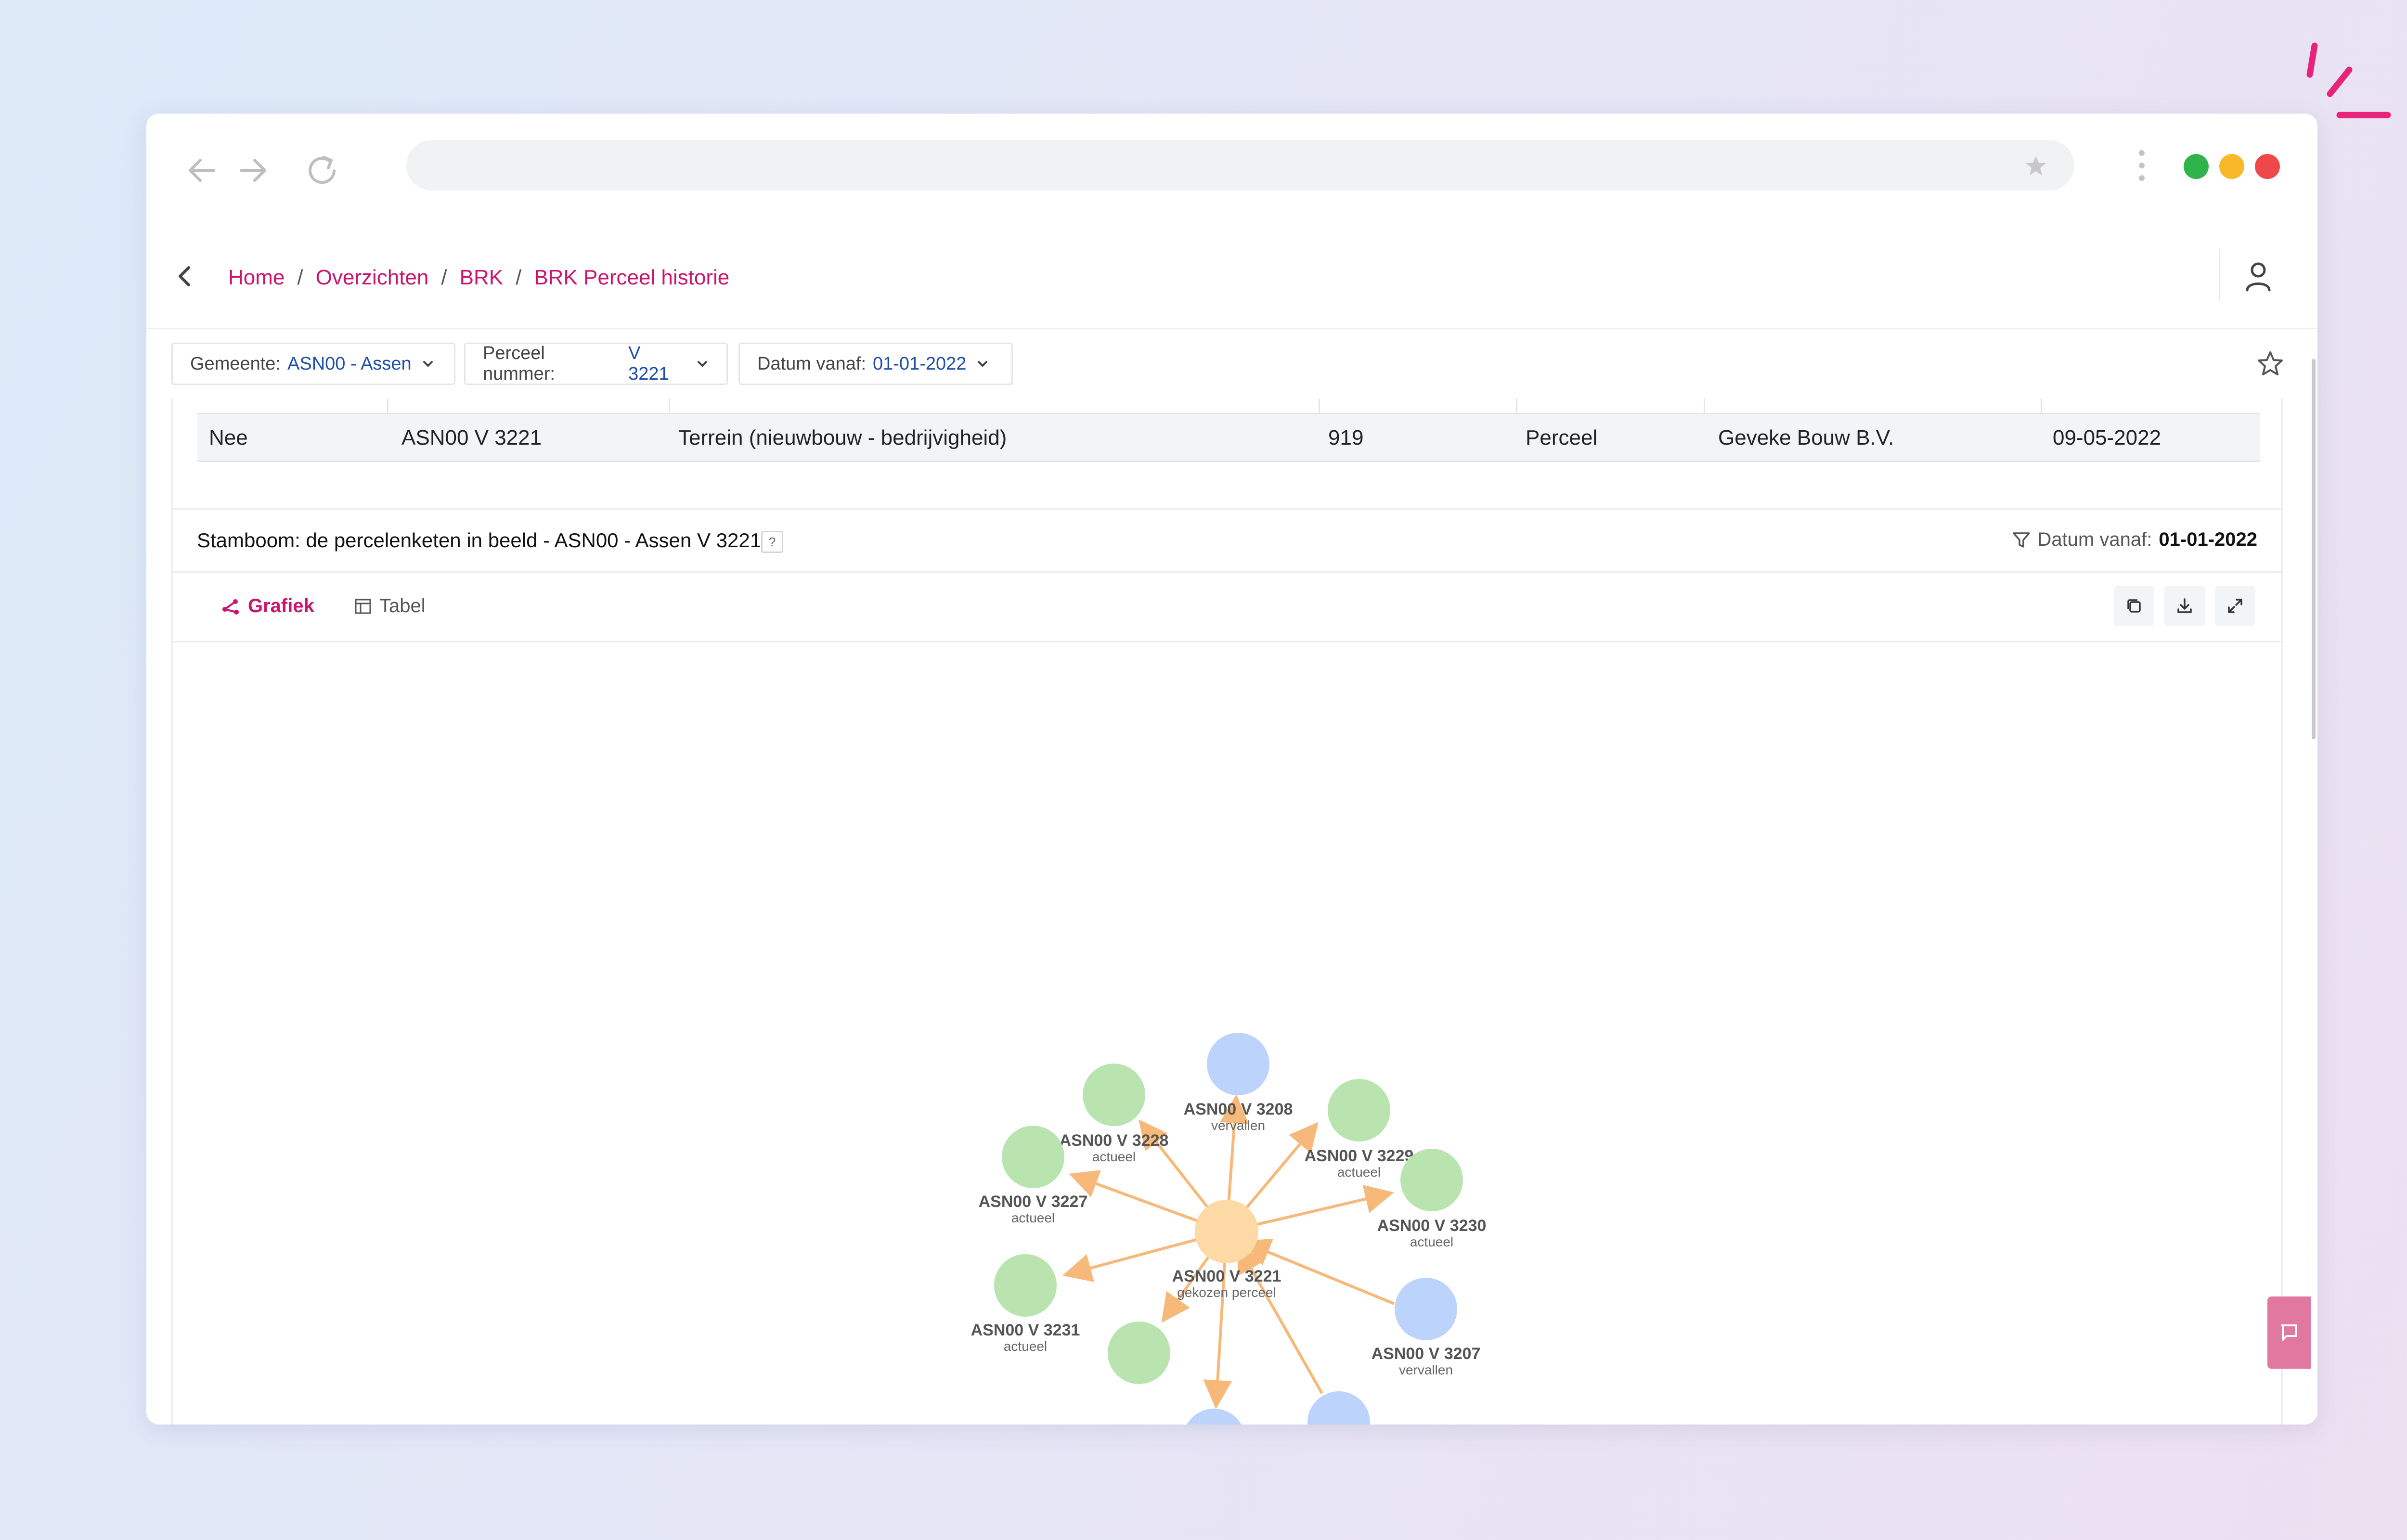 This screenshot has width=2407, height=1540. Describe the element at coordinates (631, 278) in the screenshot. I see `breadcrumb-current: BRK Perceel historie` at that location.